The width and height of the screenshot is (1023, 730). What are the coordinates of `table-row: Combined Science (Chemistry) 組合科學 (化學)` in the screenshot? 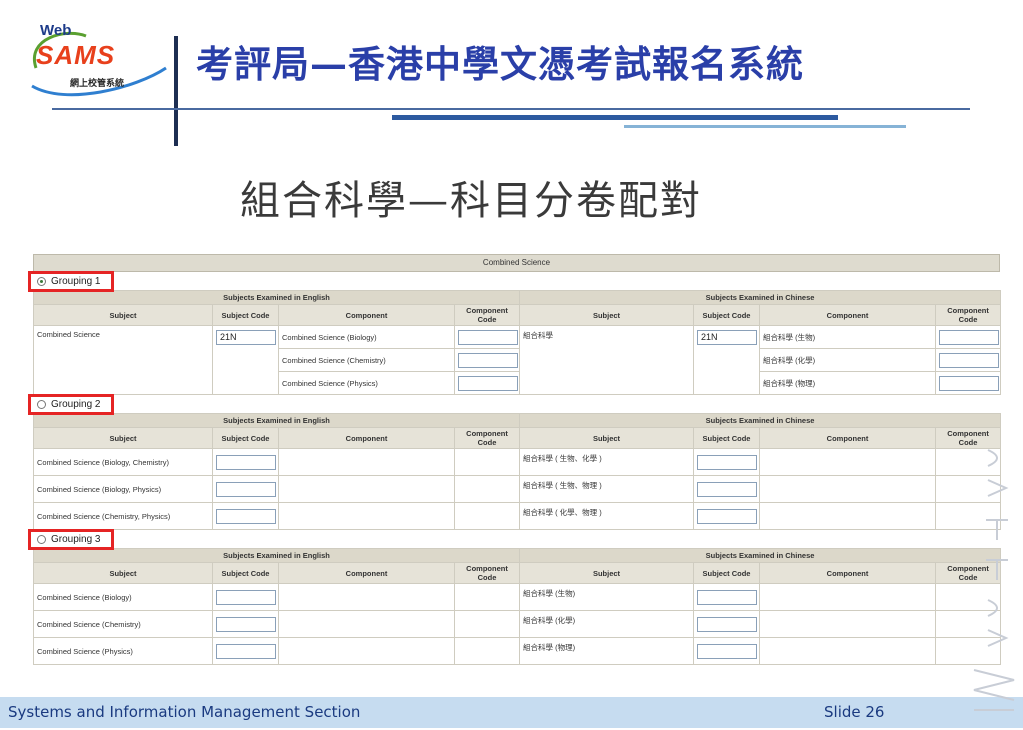 It's located at (517, 624).